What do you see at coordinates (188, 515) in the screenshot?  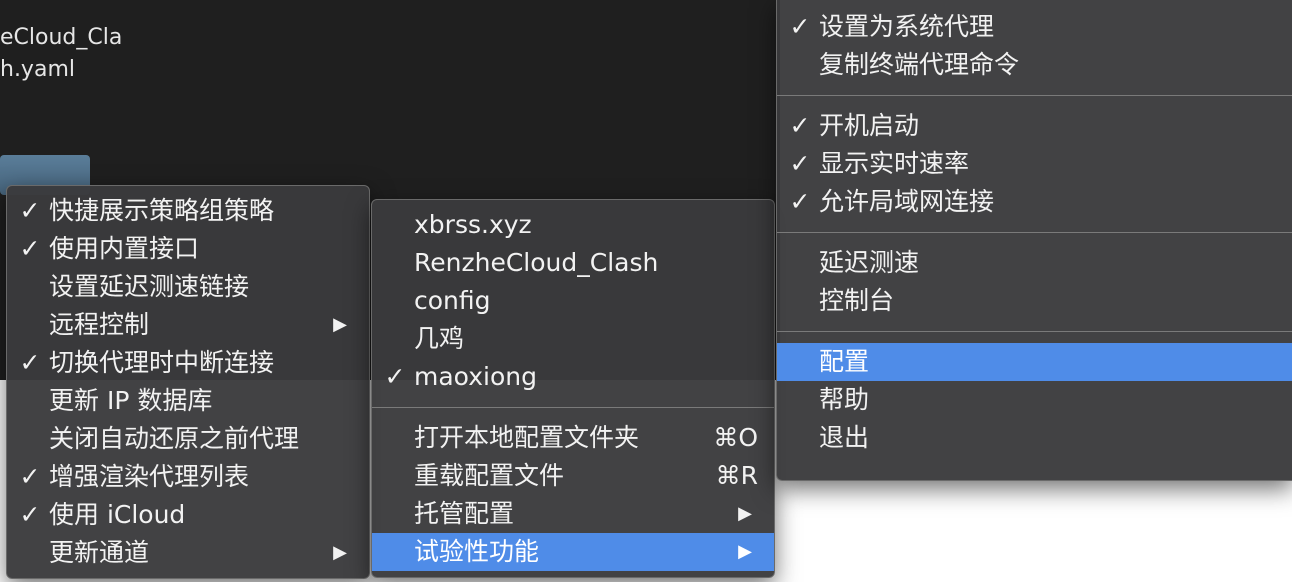 I see `menu-item-use-icloud: ✓ 使用 iCloud` at bounding box center [188, 515].